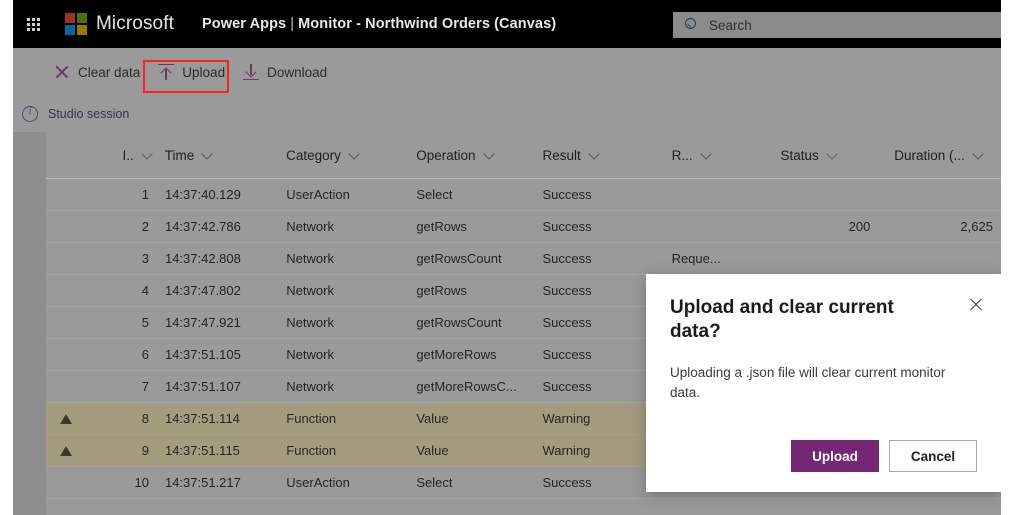 The width and height of the screenshot is (1009, 515). I want to click on microsoft-logo-icon, so click(76, 24).